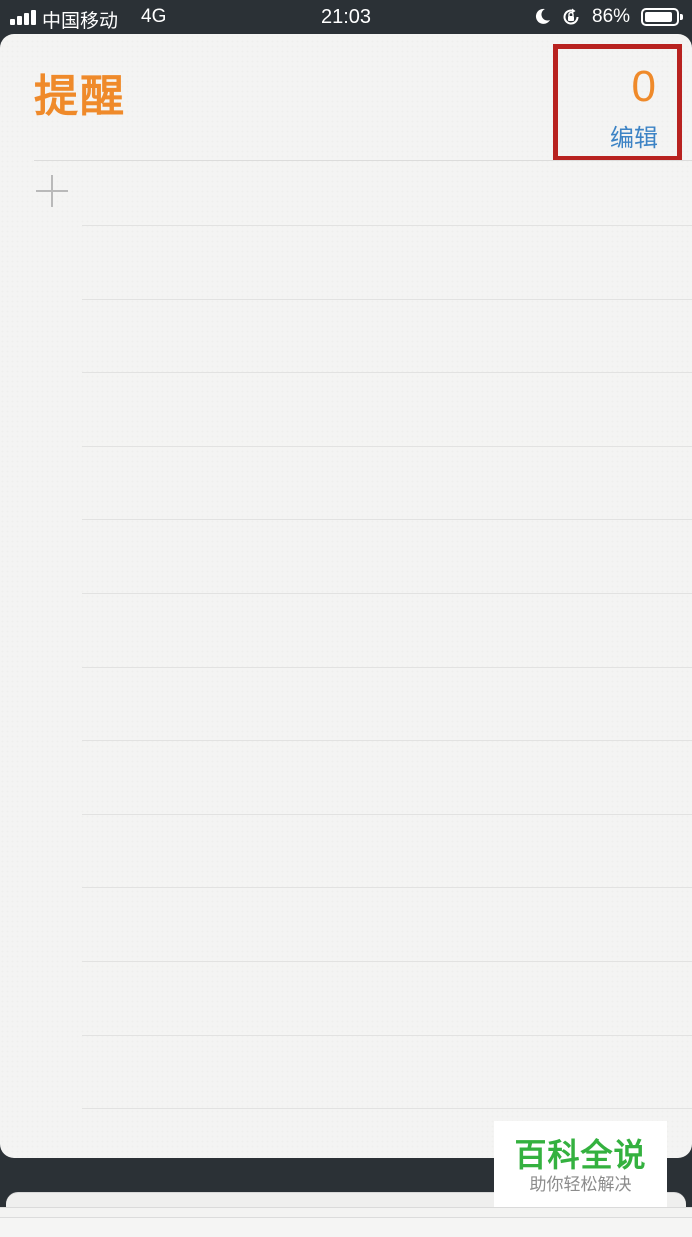 The width and height of the screenshot is (692, 1237). I want to click on watermark-subtitle: 助你轻松解决, so click(580, 1184).